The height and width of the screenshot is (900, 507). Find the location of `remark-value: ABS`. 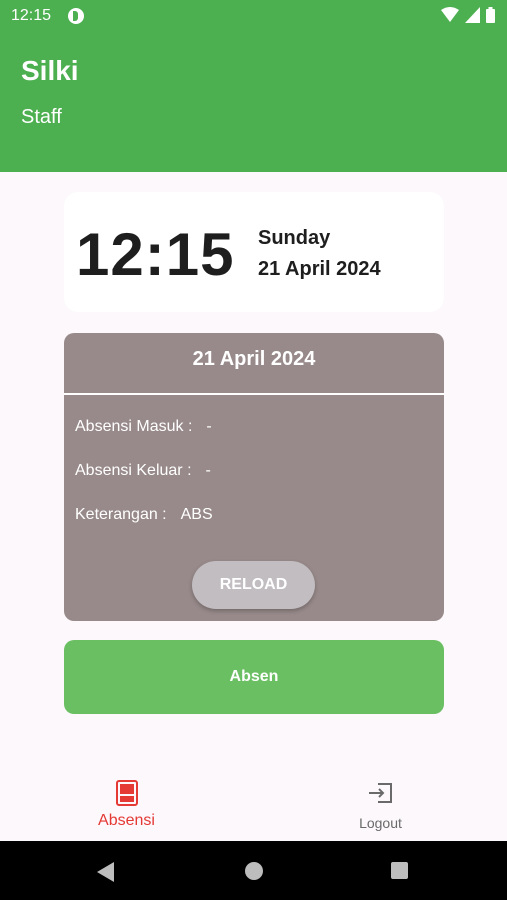

remark-value: ABS is located at coordinates (196, 514).